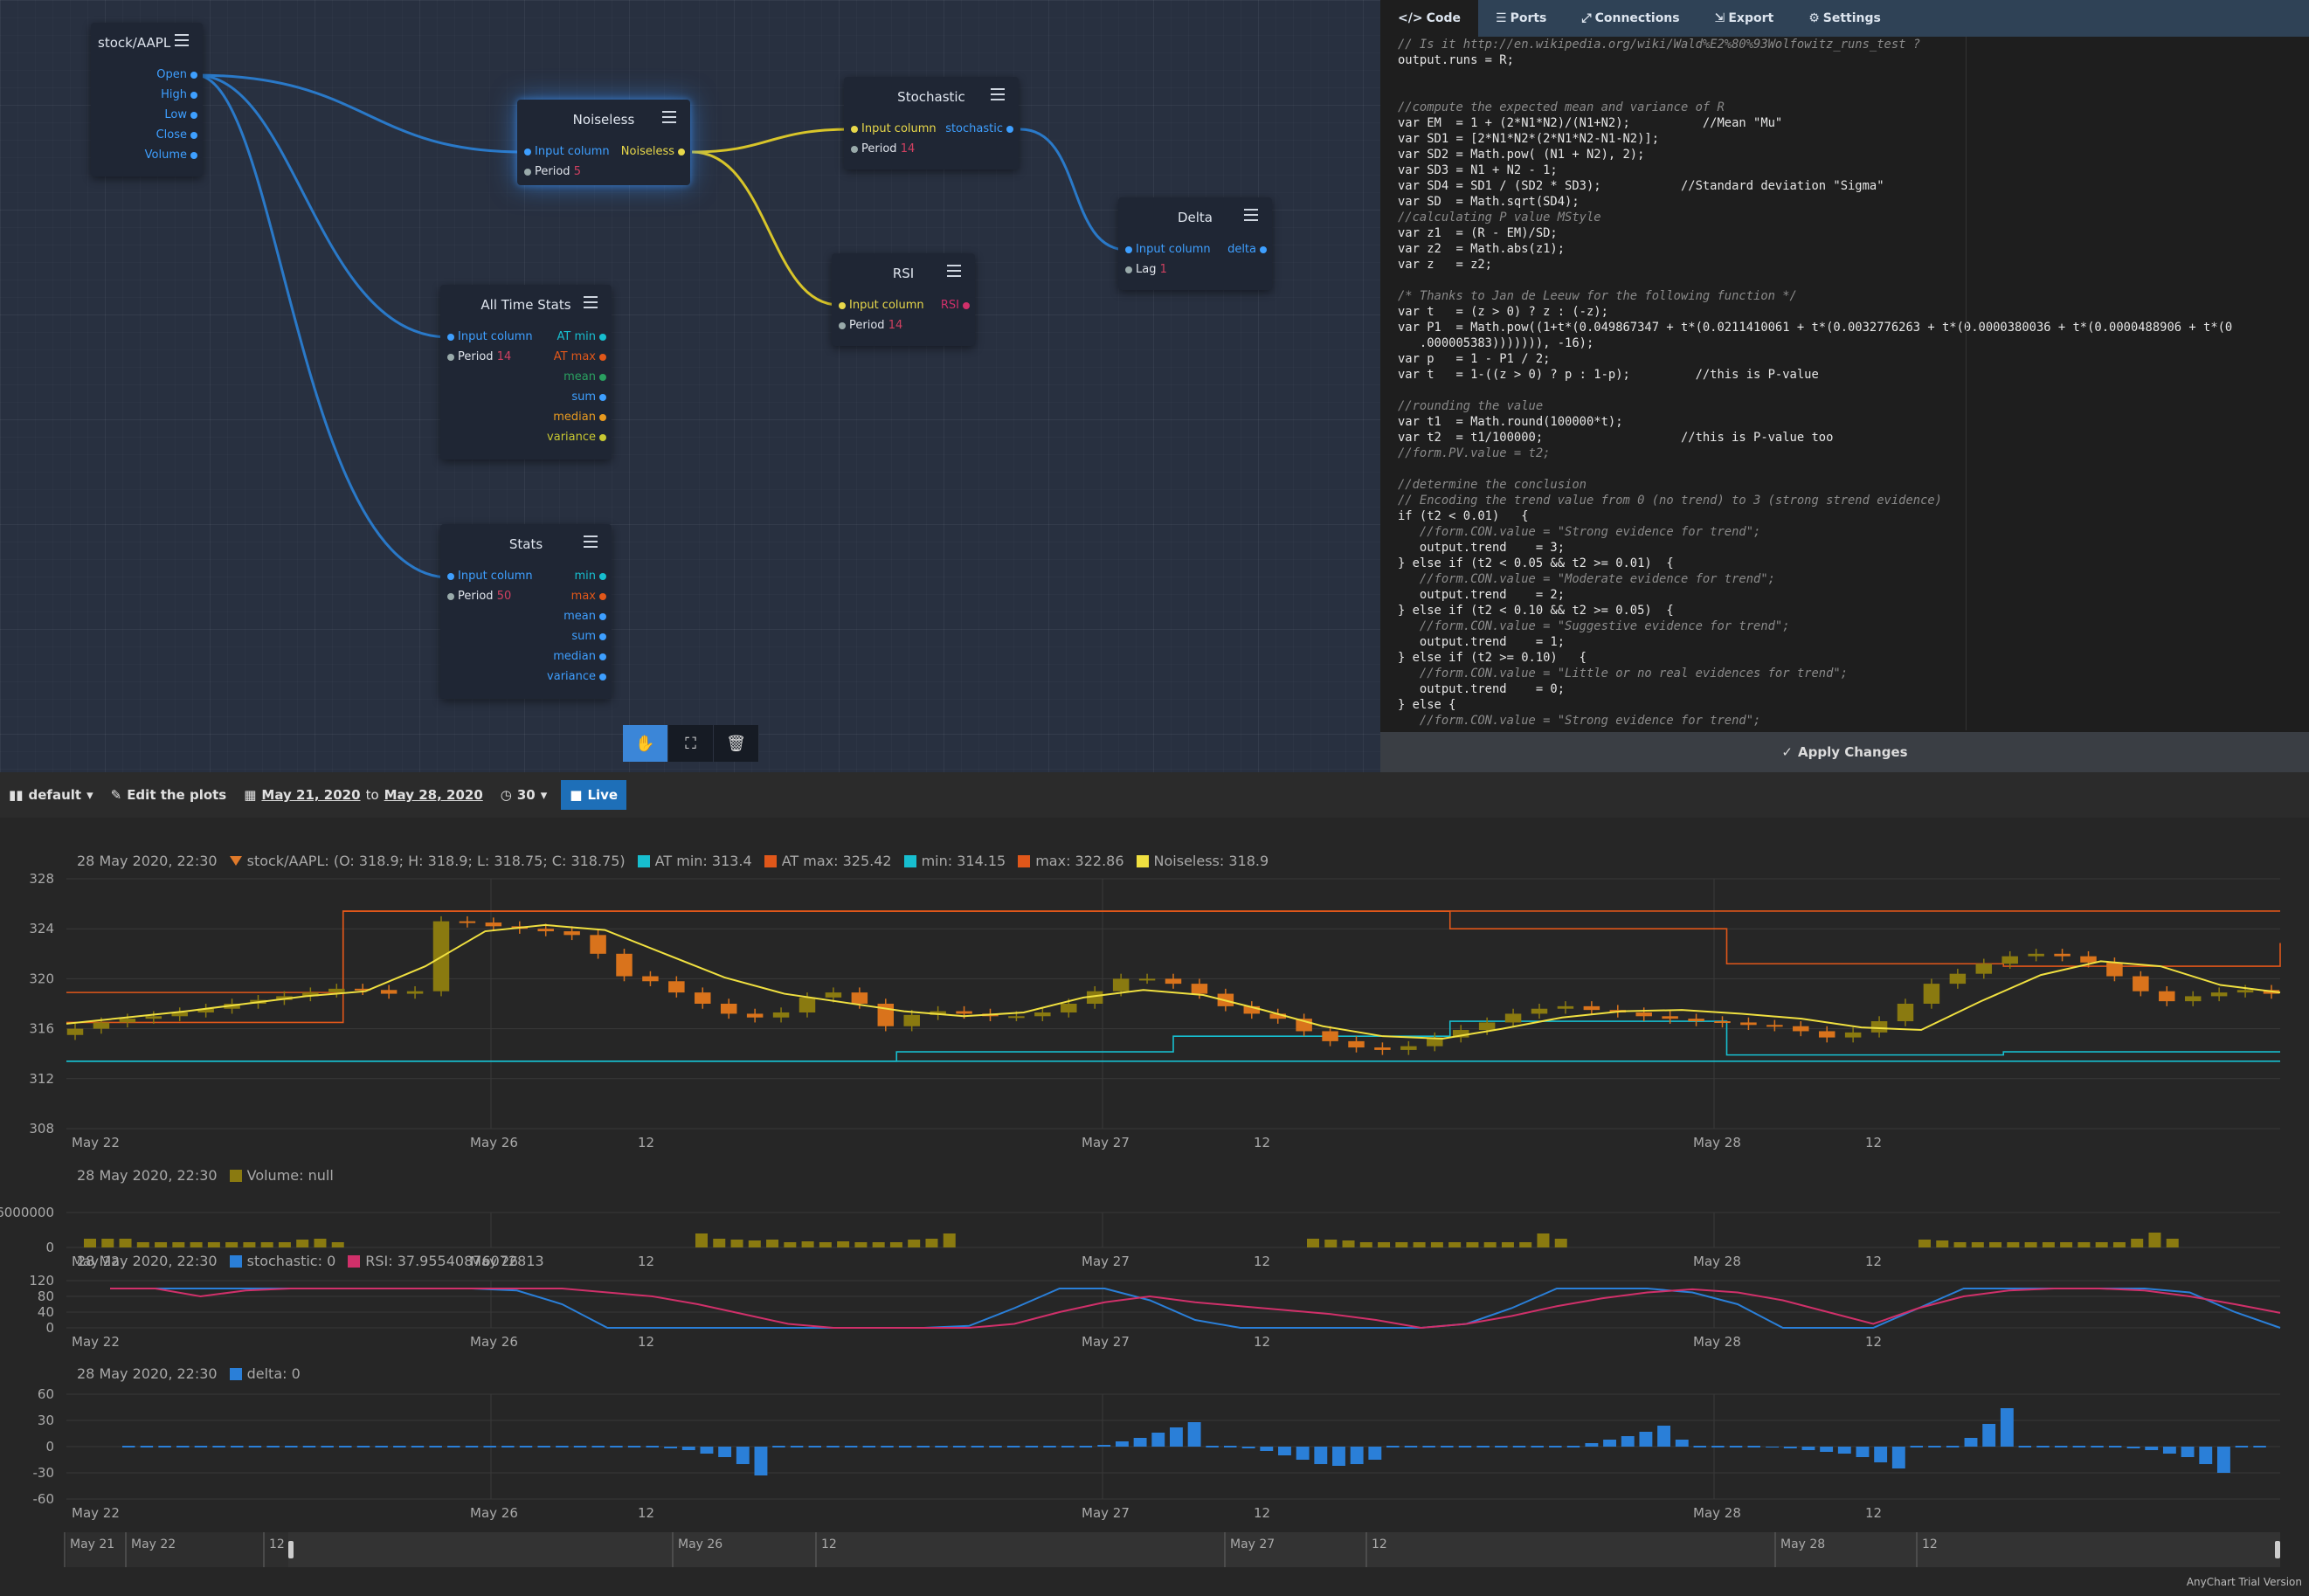 The width and height of the screenshot is (2309, 1596). What do you see at coordinates (524, 795) in the screenshot?
I see `interval-dropdown: ◷ 30 ▾` at bounding box center [524, 795].